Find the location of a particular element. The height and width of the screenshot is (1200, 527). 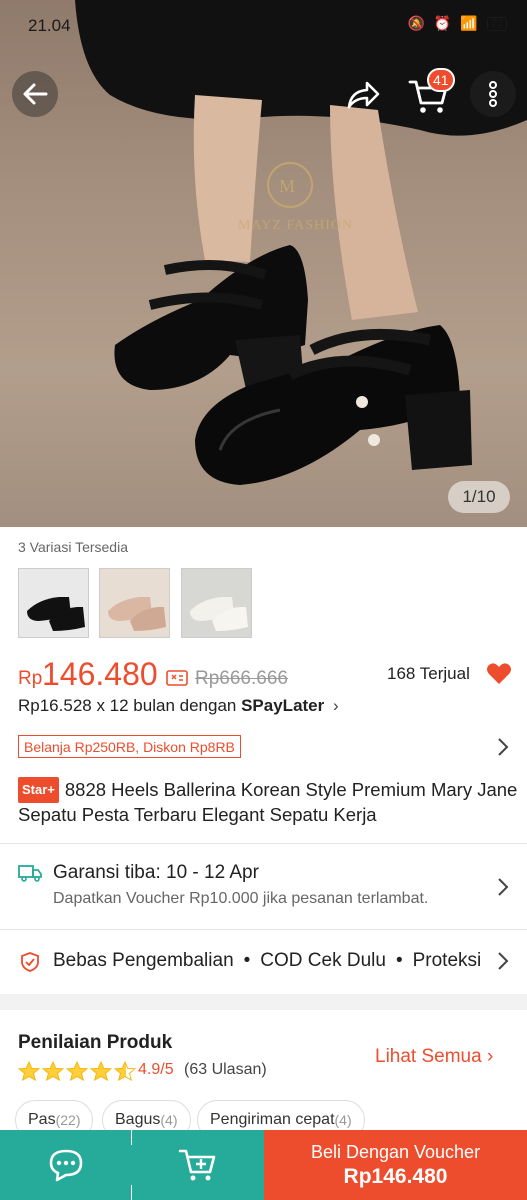

wifi-icon: 📶 is located at coordinates (469, 23).